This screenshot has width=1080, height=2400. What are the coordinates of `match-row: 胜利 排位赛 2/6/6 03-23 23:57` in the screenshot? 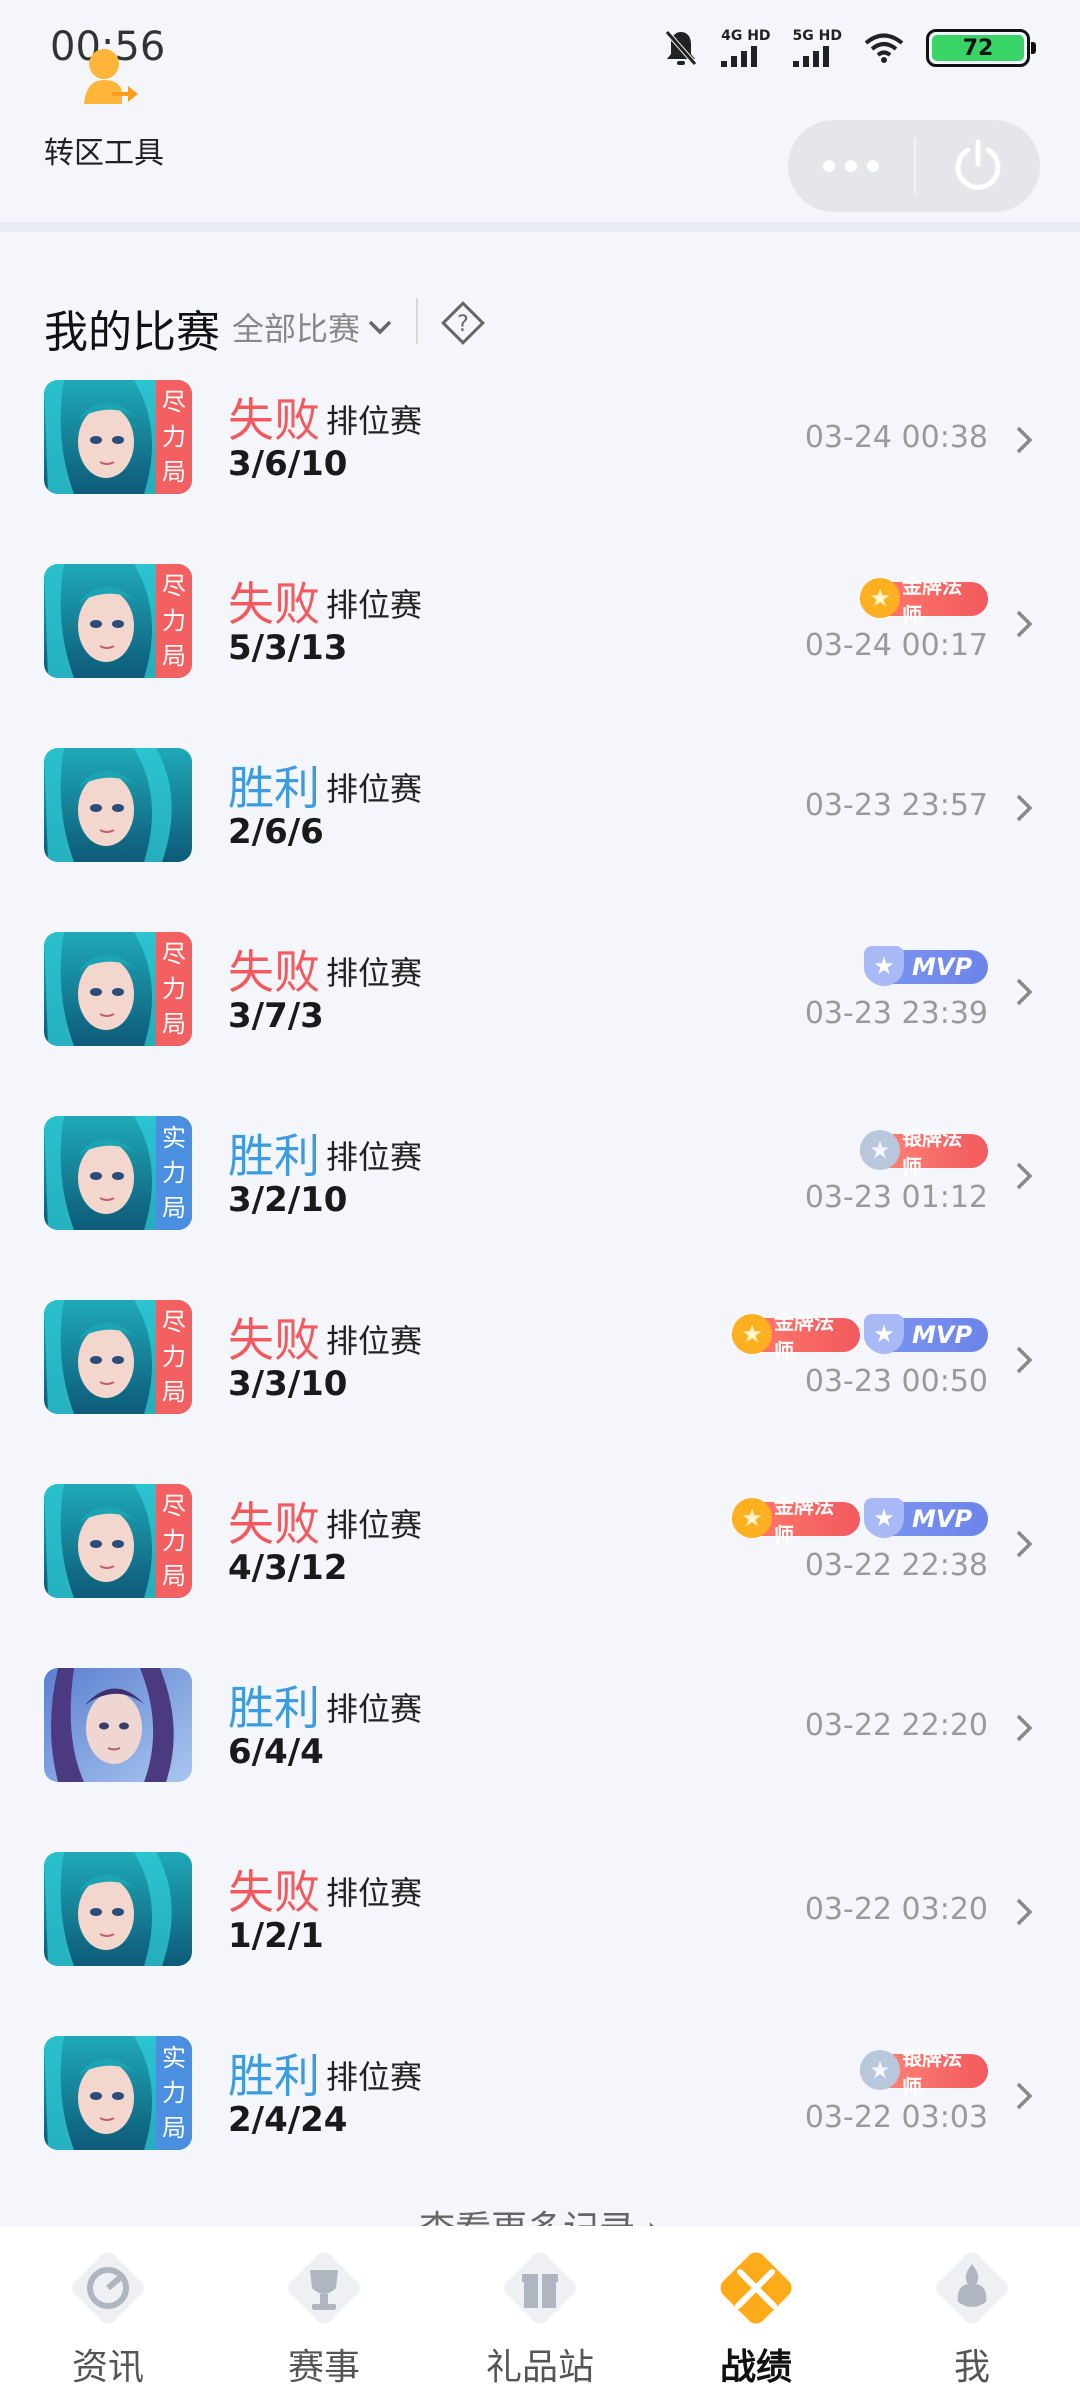 It's located at (540, 824).